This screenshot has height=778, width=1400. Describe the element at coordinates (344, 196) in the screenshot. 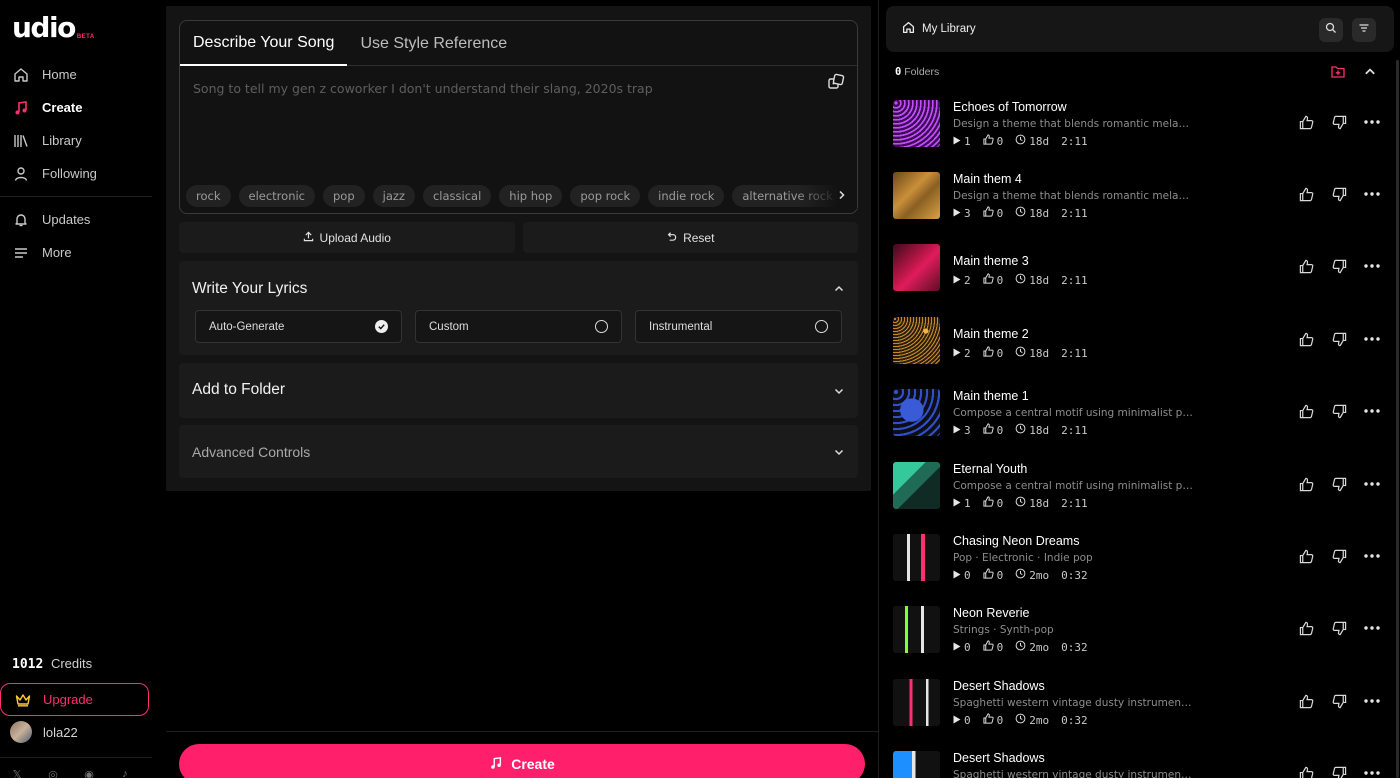

I see `tag-chip: pop` at that location.